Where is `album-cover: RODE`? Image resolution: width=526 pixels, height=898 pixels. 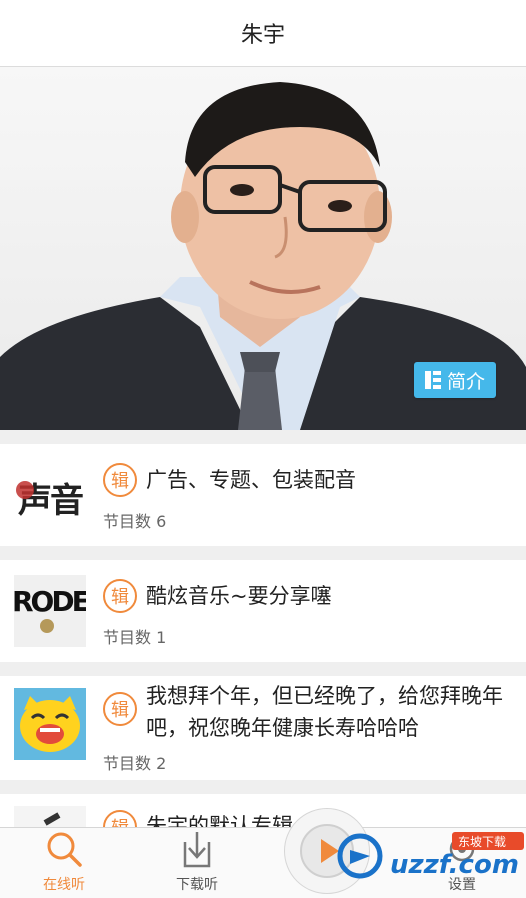 album-cover: RODE is located at coordinates (50, 611).